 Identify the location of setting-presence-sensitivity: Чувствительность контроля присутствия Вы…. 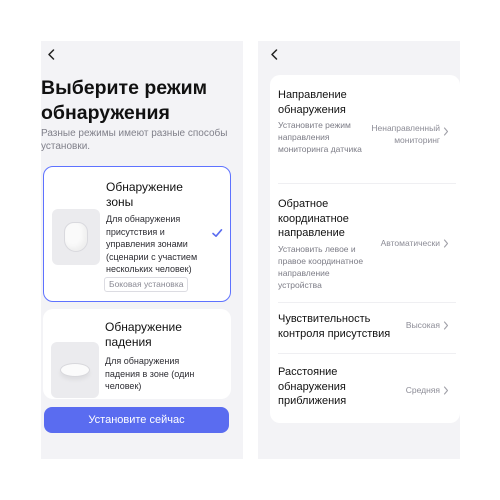
(365, 328).